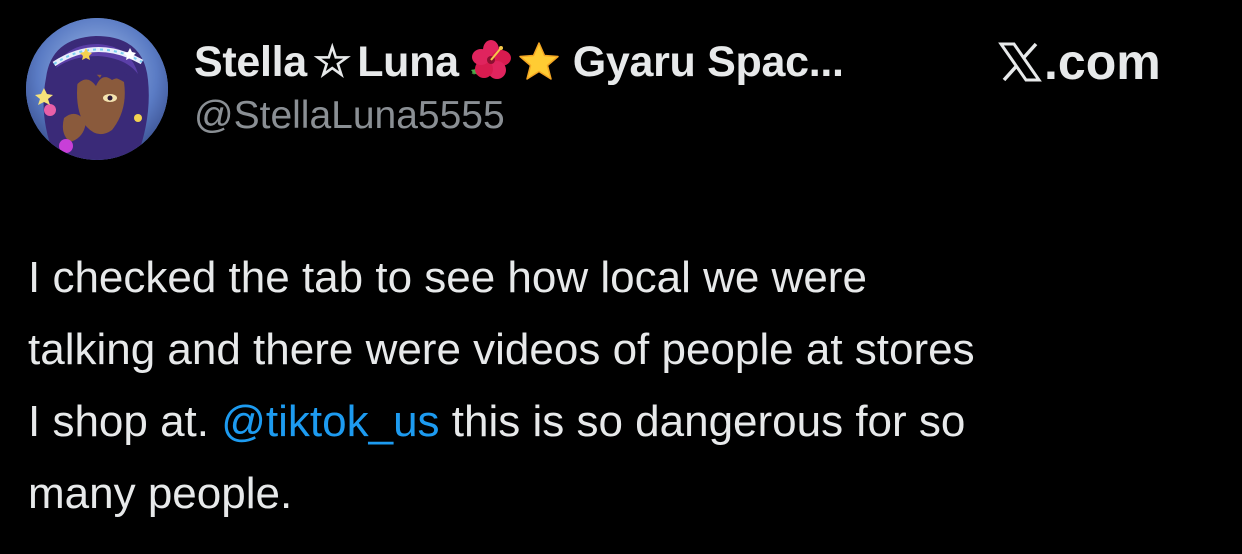 The height and width of the screenshot is (554, 1242). What do you see at coordinates (539, 62) in the screenshot?
I see `star-emoji` at bounding box center [539, 62].